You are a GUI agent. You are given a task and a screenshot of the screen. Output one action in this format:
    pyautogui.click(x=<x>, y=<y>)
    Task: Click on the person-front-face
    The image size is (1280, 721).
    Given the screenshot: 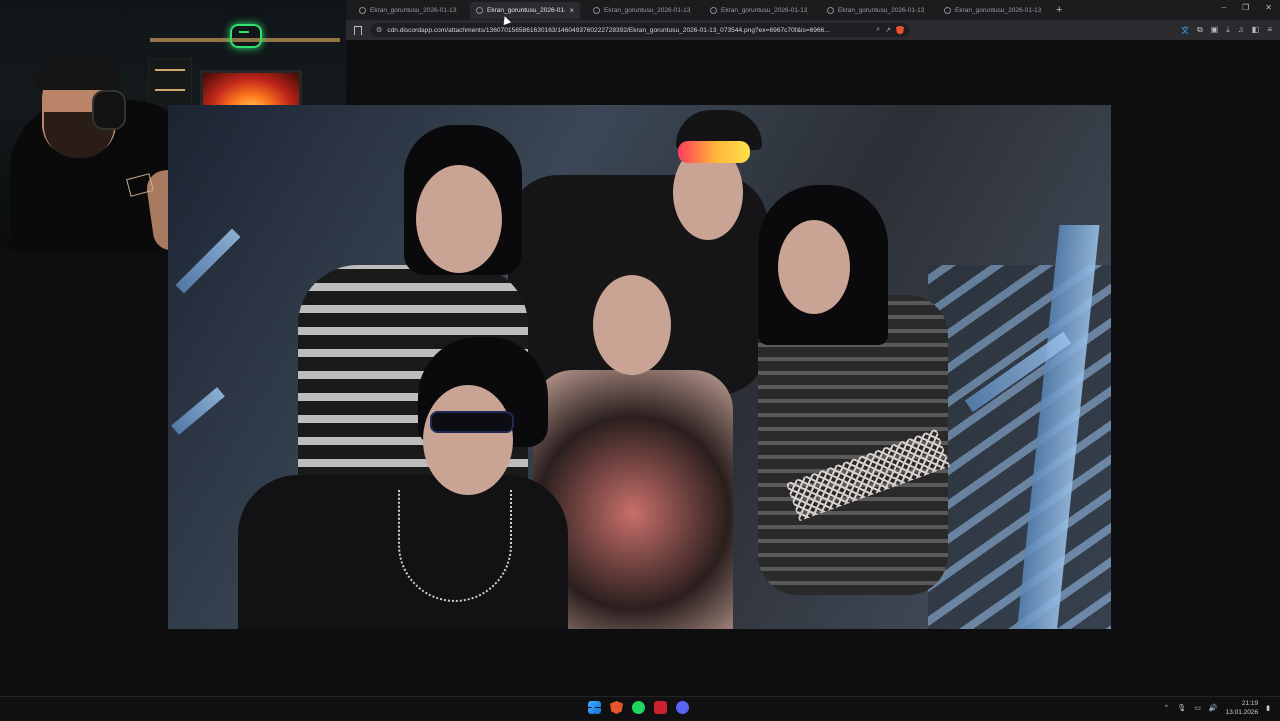 What is the action you would take?
    pyautogui.click(x=468, y=440)
    